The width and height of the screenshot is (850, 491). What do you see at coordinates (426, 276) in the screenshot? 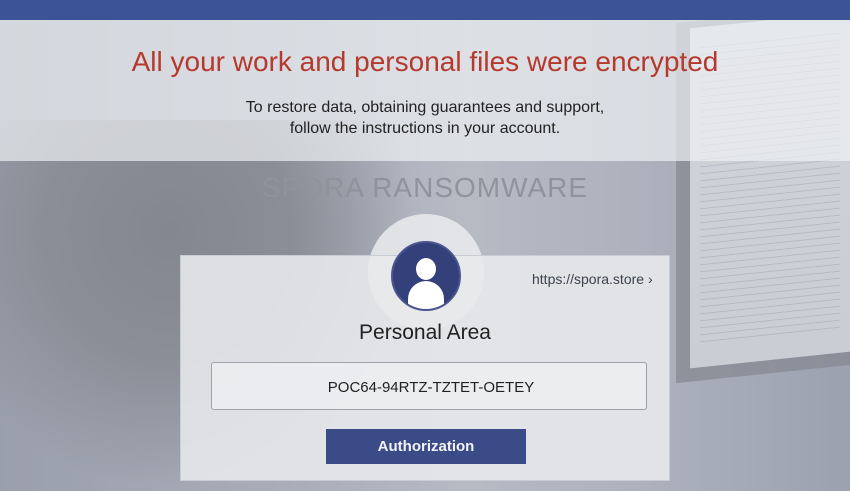
I see `user-icon` at bounding box center [426, 276].